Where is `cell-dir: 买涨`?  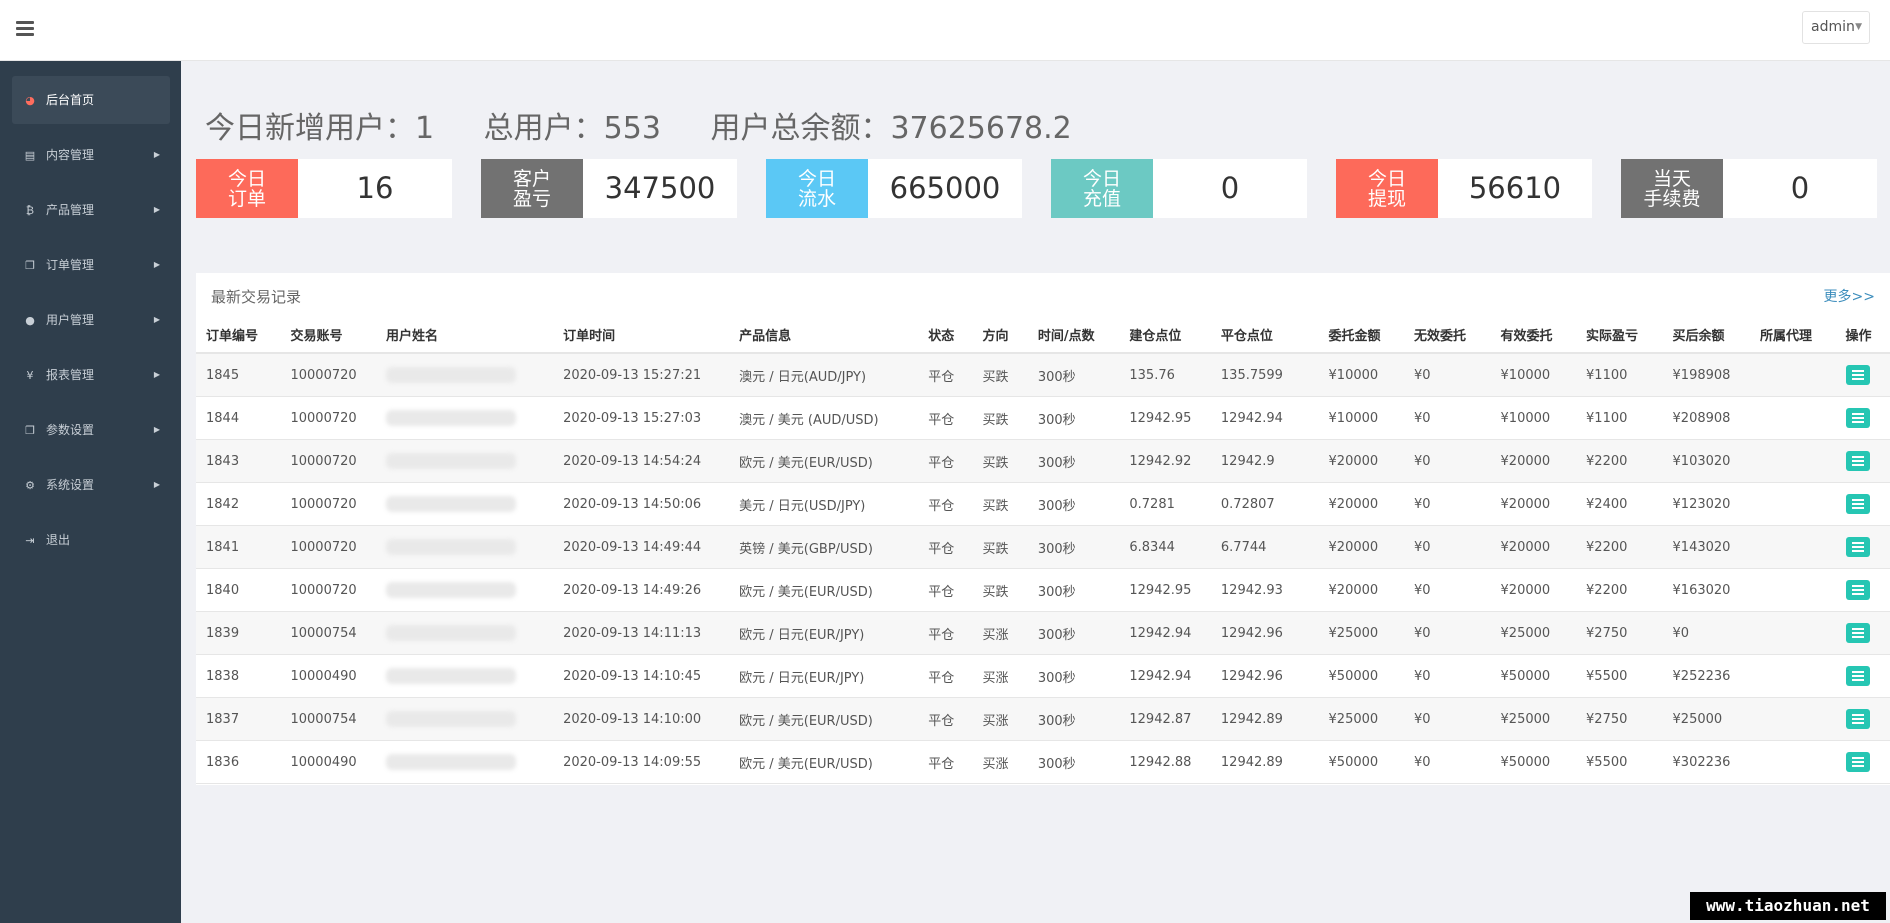
cell-dir: 买涨 is located at coordinates (1000, 676).